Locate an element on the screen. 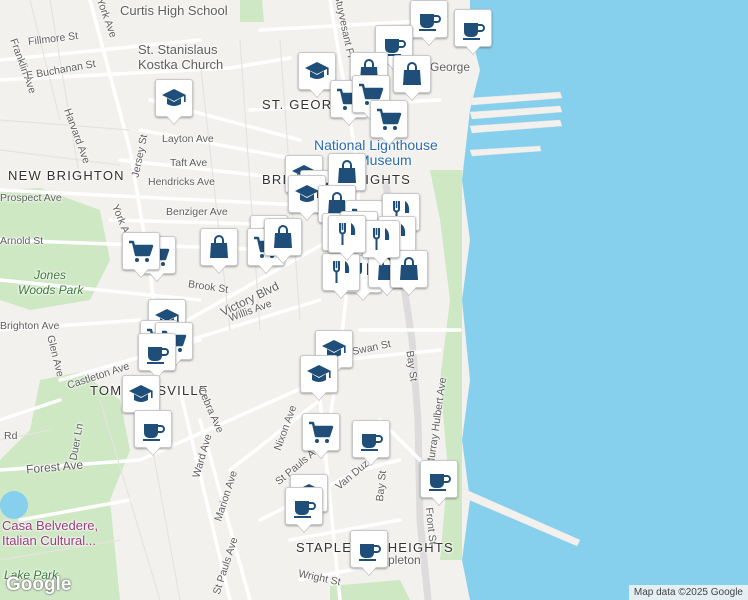  street-label: Arnold St is located at coordinates (22, 241).